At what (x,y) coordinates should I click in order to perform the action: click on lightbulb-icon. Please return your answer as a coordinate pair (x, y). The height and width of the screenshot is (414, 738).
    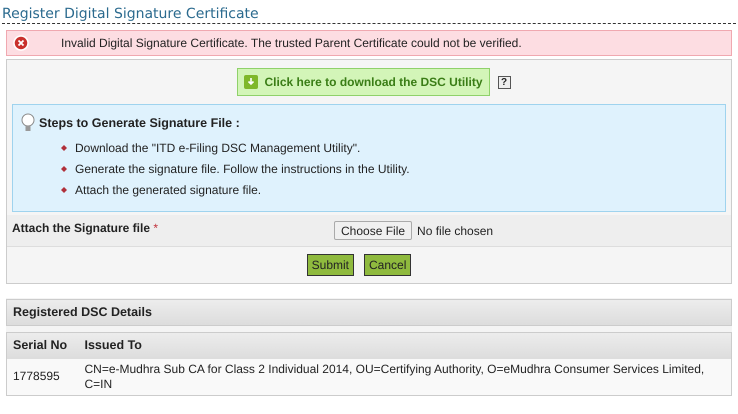
    Looking at the image, I should click on (28, 123).